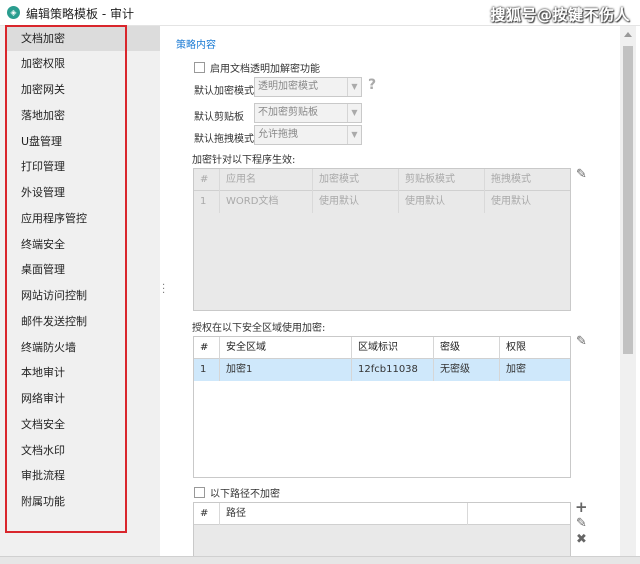 The height and width of the screenshot is (564, 640). Describe the element at coordinates (581, 341) in the screenshot. I see `edit-zone-pencil-icon: ✎` at that location.